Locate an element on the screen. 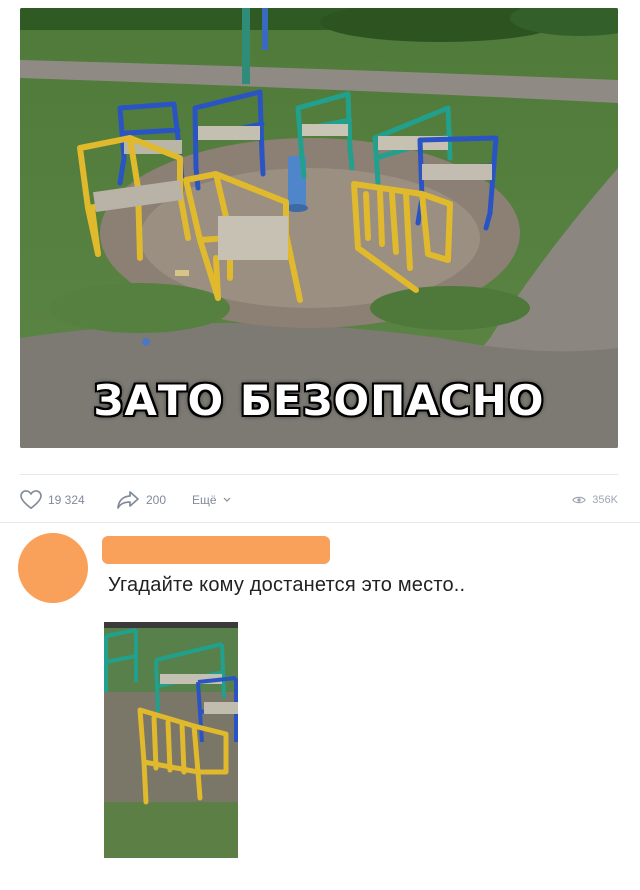  views-counter: 356K is located at coordinates (595, 500).